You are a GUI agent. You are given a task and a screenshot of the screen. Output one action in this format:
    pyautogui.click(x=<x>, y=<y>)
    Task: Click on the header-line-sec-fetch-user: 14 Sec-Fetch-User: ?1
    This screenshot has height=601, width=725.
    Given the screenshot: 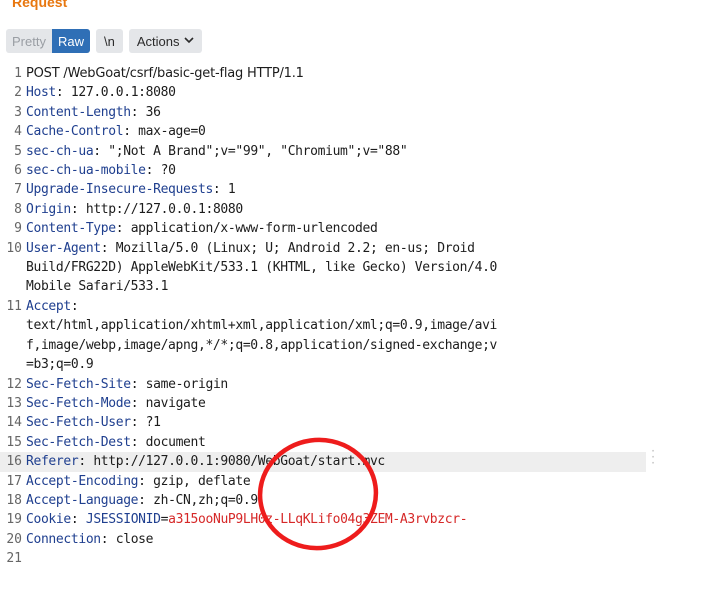 What is the action you would take?
    pyautogui.click(x=323, y=422)
    